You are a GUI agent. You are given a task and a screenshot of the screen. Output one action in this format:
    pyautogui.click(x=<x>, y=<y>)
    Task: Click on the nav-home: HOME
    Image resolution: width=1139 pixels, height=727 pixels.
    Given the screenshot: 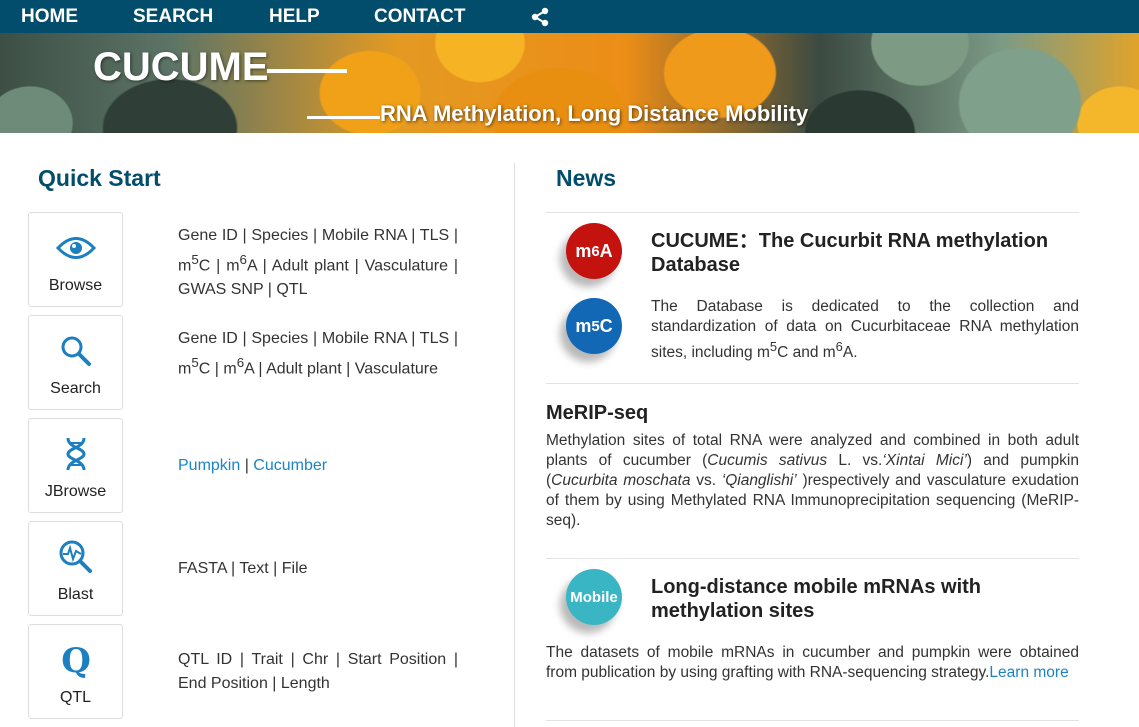 What is the action you would take?
    pyautogui.click(x=49, y=17)
    